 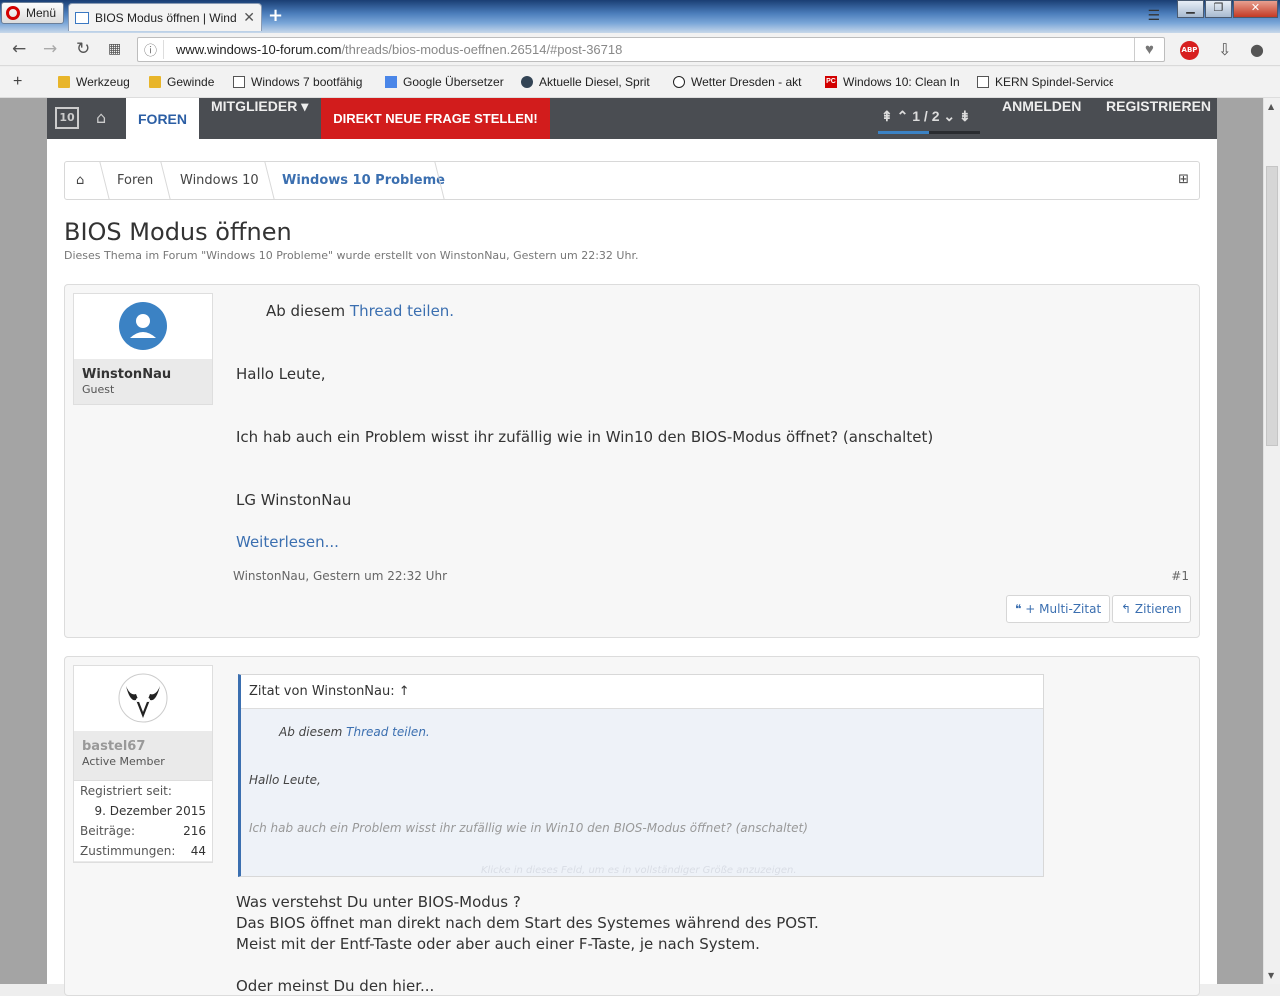 What do you see at coordinates (80, 180) in the screenshot?
I see `breadcrumb-home-icon: ⌂` at bounding box center [80, 180].